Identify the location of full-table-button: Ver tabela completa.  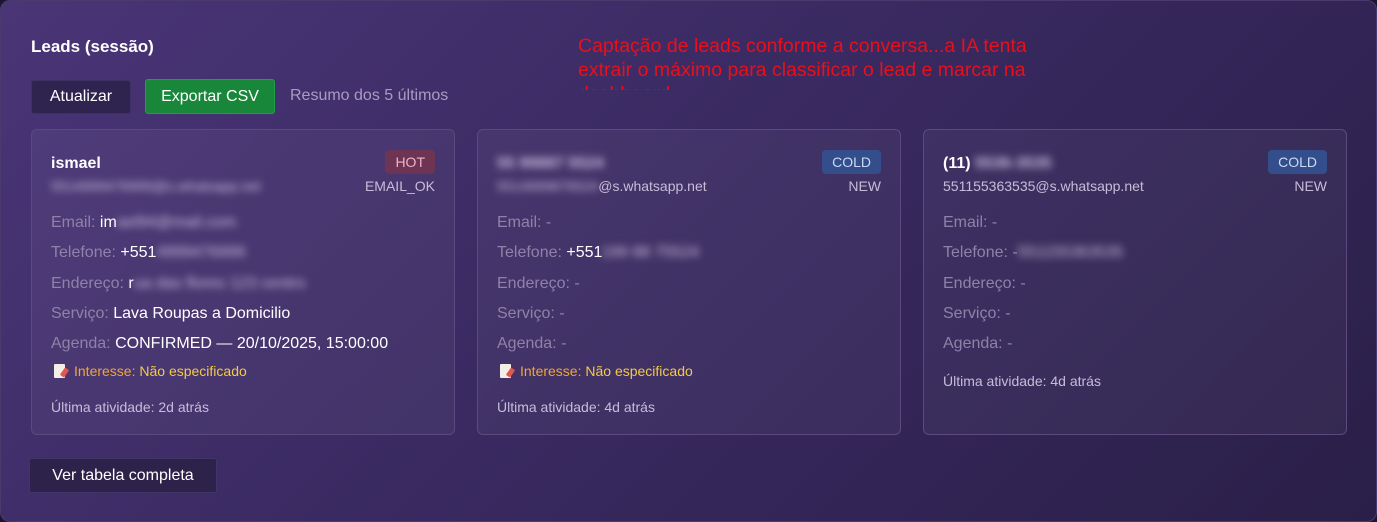
(123, 475).